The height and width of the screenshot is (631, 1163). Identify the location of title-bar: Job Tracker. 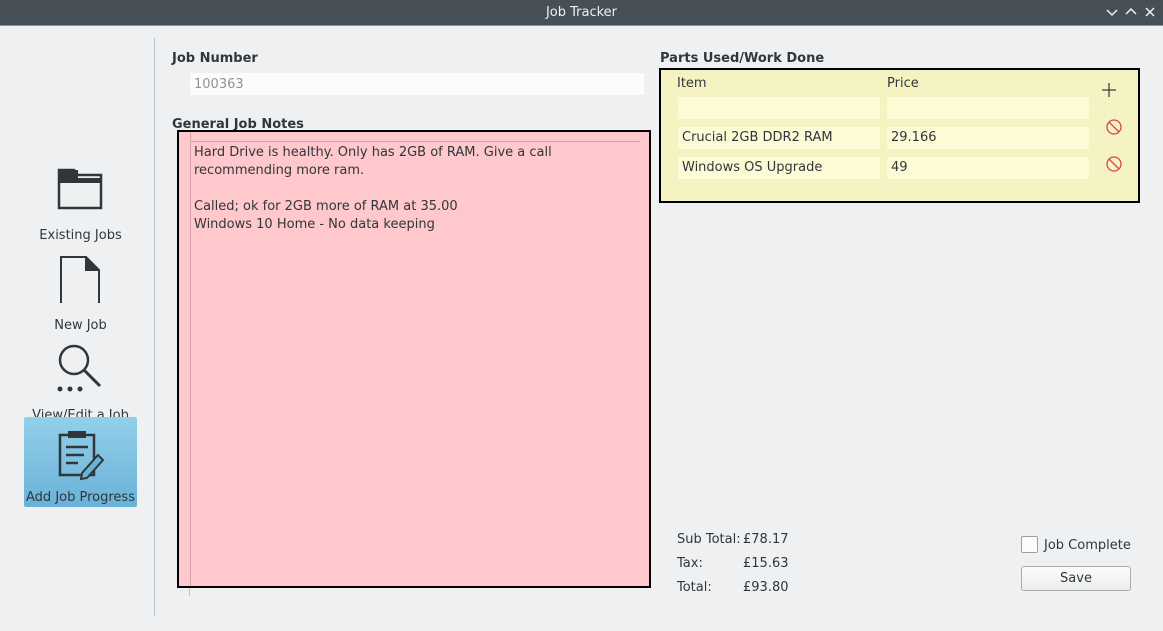
(581, 13).